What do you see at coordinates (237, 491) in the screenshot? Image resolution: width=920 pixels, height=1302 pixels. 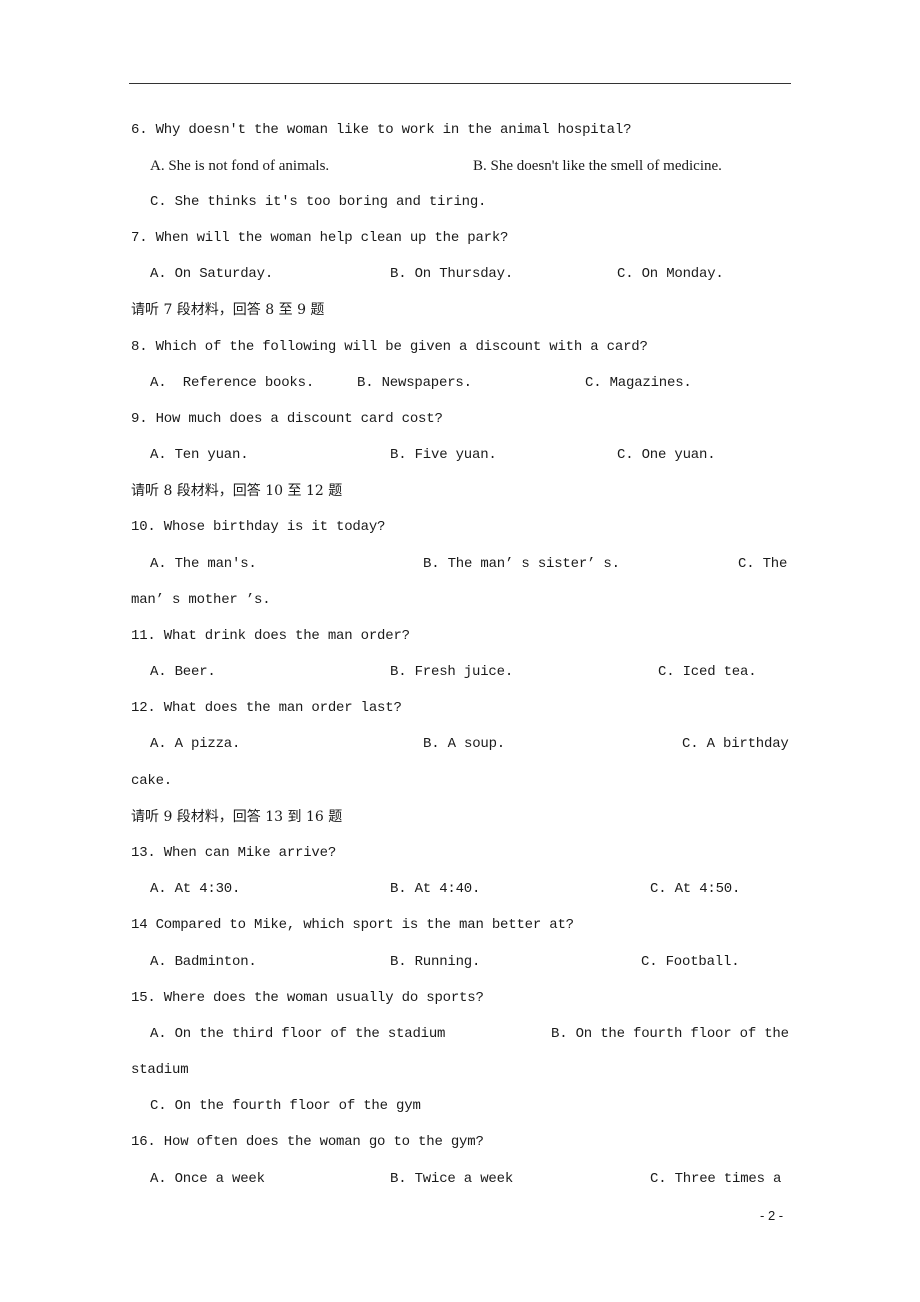 I see `section-heading-8: 请听 8 段材料，回答 10 至 12 题` at bounding box center [237, 491].